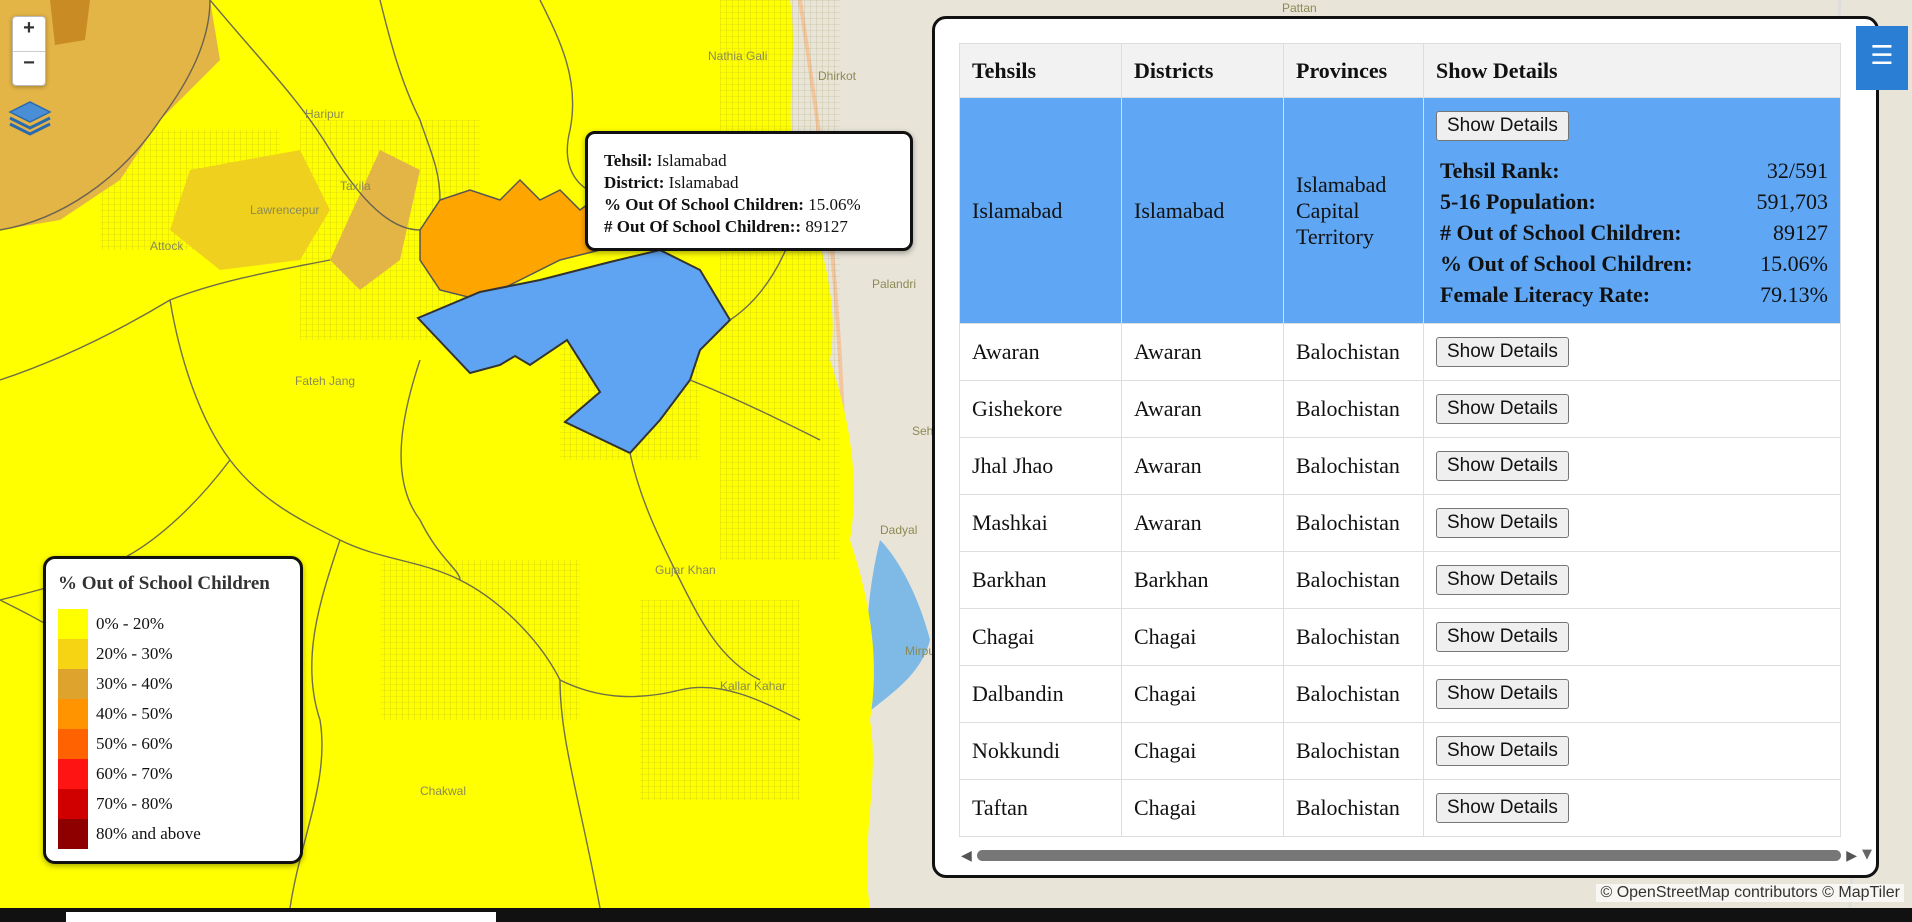 The image size is (1912, 922). I want to click on table-header-row: Tehsils Districts Provinces Show Details, so click(1400, 70).